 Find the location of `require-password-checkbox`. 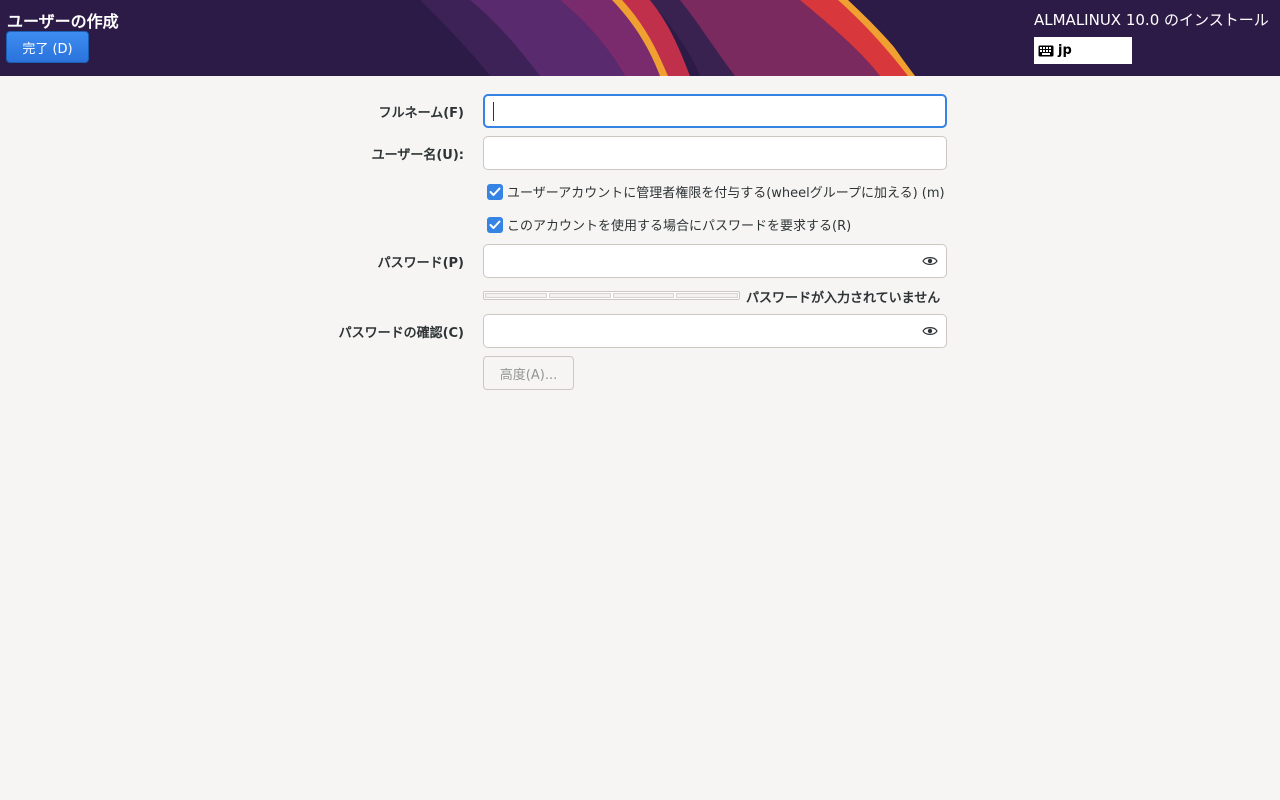

require-password-checkbox is located at coordinates (495, 224).